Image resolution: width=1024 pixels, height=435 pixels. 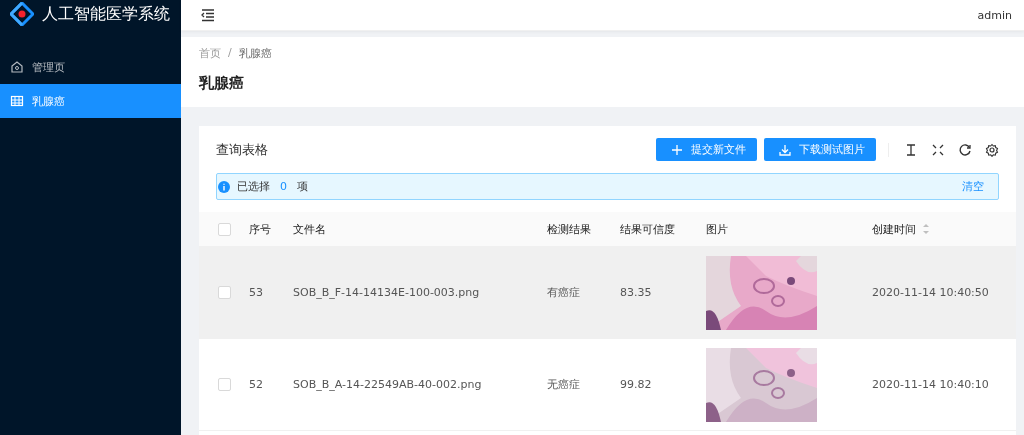 What do you see at coordinates (994, 15) in the screenshot?
I see `user-name: admin` at bounding box center [994, 15].